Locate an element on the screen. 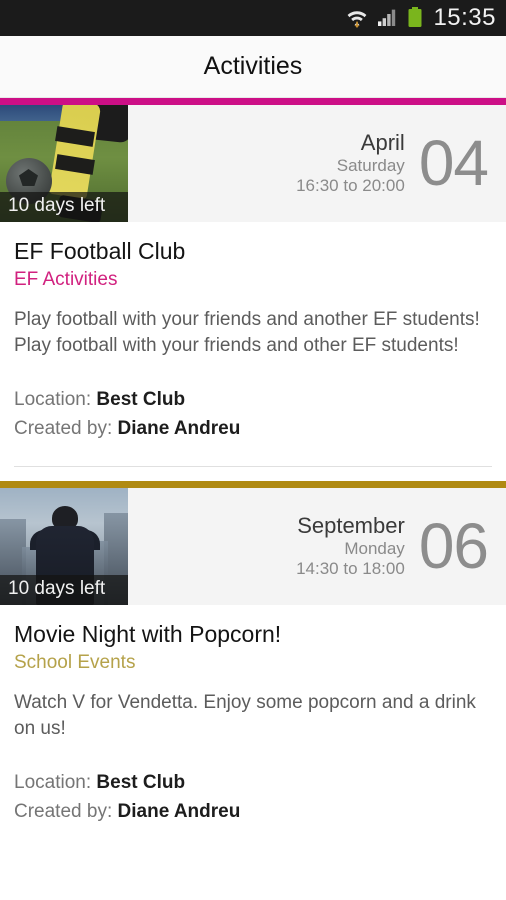 Image resolution: width=506 pixels, height=900 pixels. activity-category: EF Activities is located at coordinates (253, 280).